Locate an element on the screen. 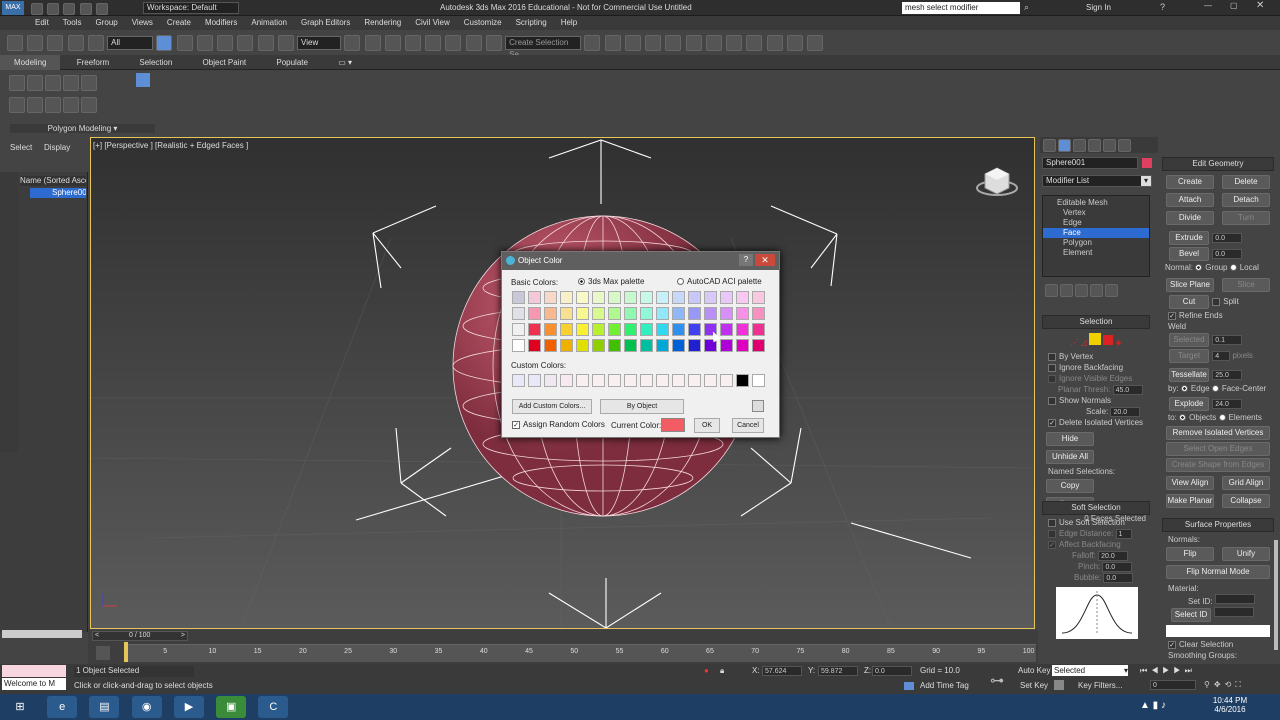 The image size is (1280, 720). maxscript-mini-listener: Welcome to M is located at coordinates (34, 684).